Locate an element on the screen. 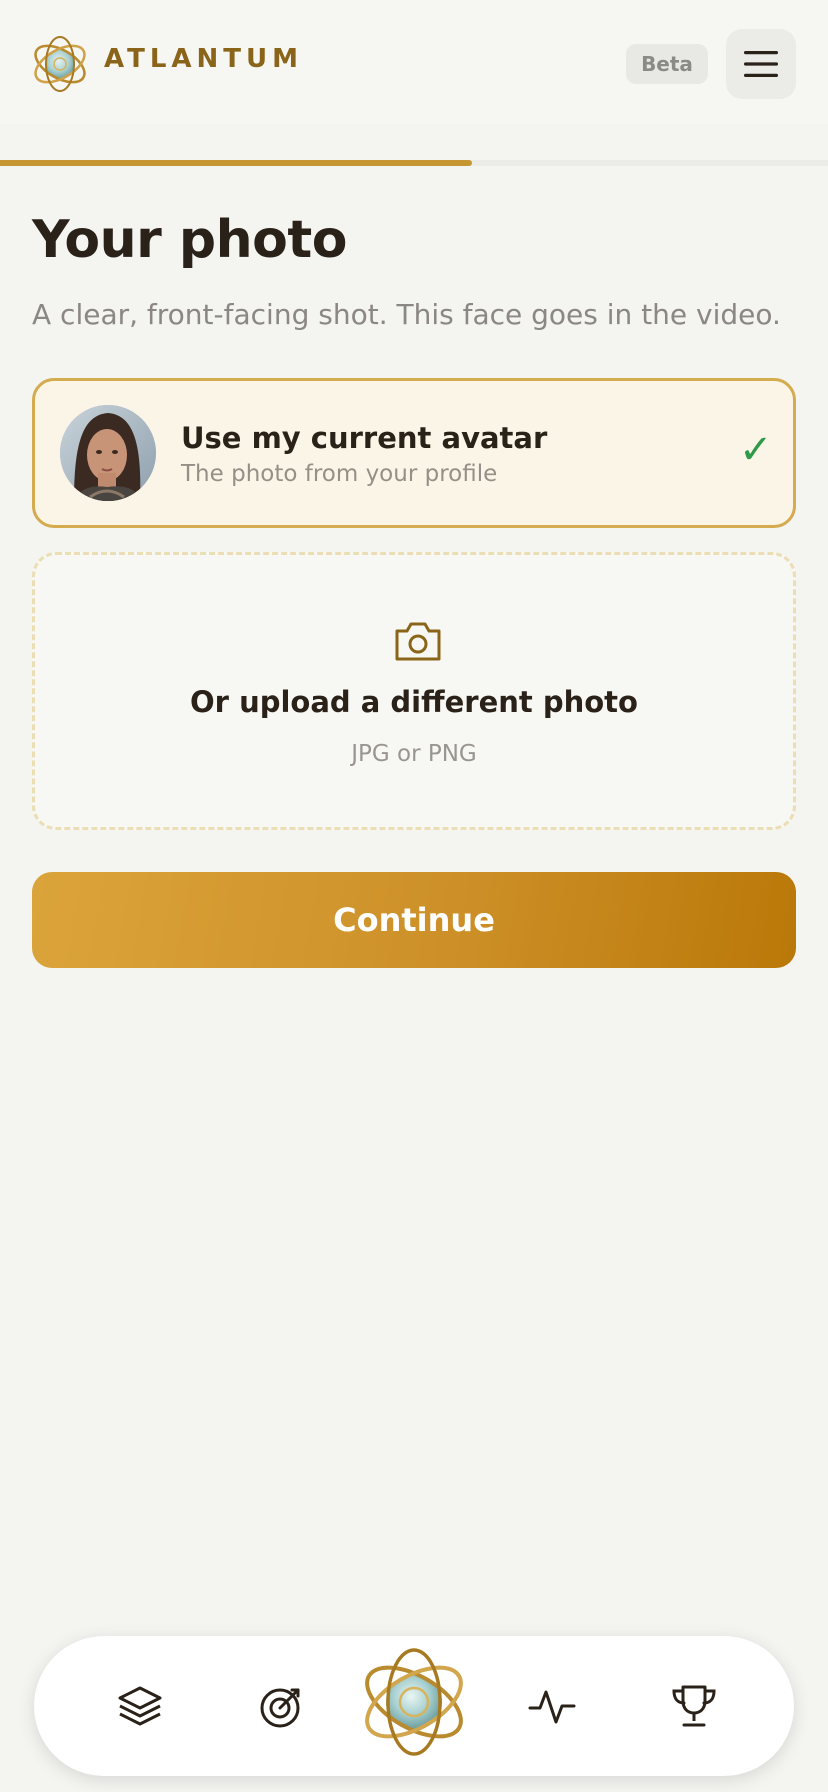  upload-title: Or upload a different photo is located at coordinates (414, 702).